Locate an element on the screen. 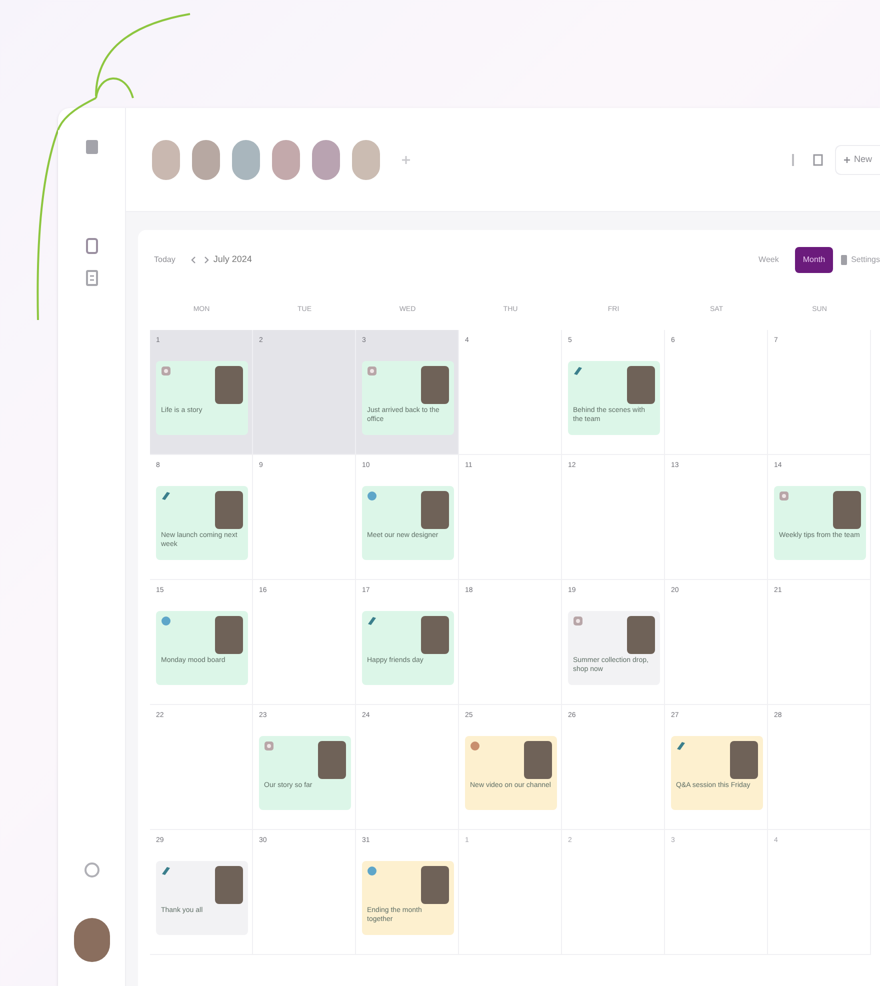  settings-icon is located at coordinates (92, 870).